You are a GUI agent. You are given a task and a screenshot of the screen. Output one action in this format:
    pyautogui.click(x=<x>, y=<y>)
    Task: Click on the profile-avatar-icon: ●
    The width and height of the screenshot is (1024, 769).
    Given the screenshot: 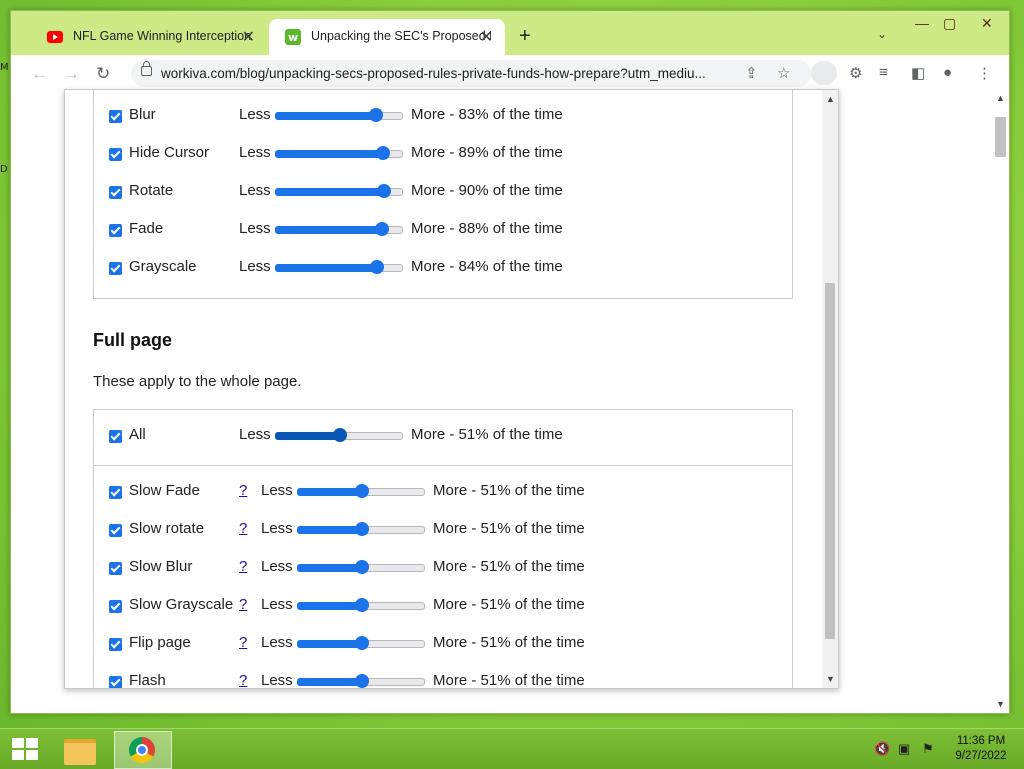 What is the action you would take?
    pyautogui.click(x=947, y=72)
    